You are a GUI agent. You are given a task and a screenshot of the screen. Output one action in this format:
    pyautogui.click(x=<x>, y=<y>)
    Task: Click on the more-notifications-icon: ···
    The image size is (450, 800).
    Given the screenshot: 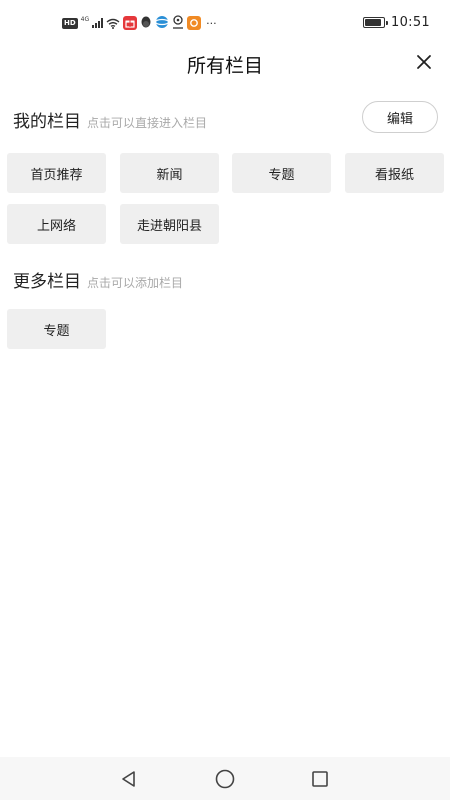 What is the action you would take?
    pyautogui.click(x=211, y=23)
    